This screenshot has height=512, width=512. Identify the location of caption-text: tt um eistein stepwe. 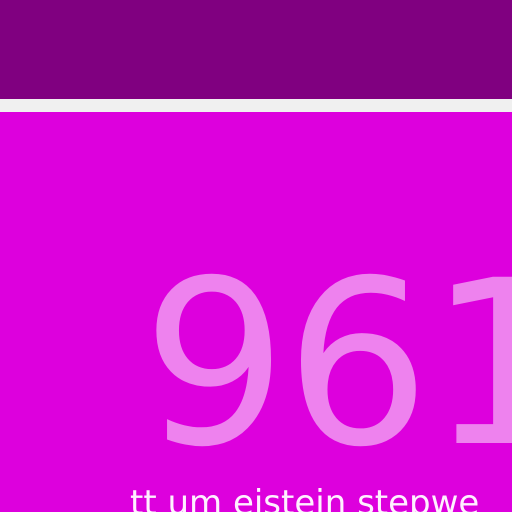
(305, 497).